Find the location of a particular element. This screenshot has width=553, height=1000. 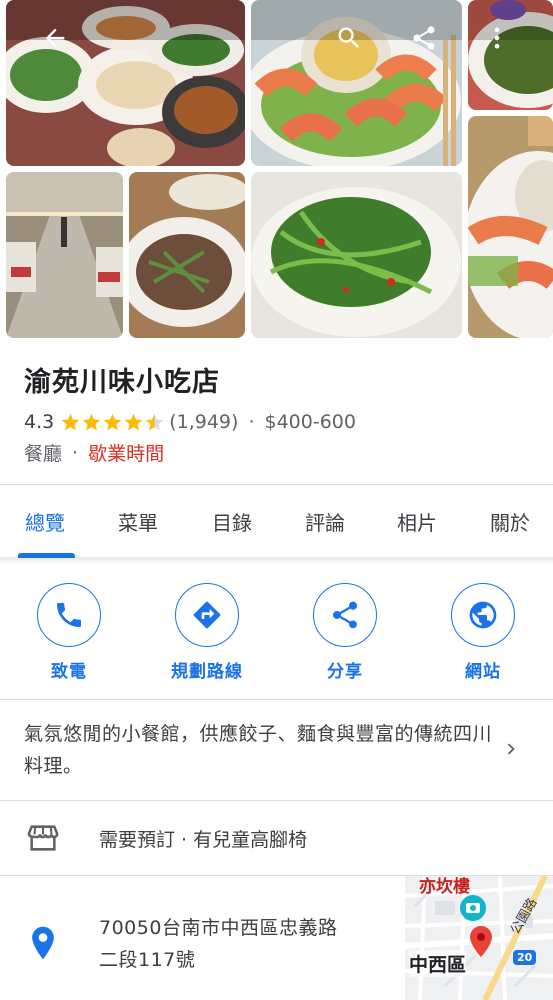

call-circle is located at coordinates (69, 615).